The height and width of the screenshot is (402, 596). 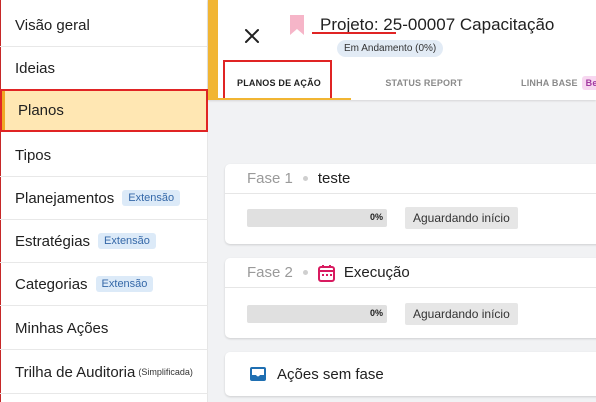 I want to click on phase-card: Fase 1 teste 0% Aguardando início, so click(x=410, y=204).